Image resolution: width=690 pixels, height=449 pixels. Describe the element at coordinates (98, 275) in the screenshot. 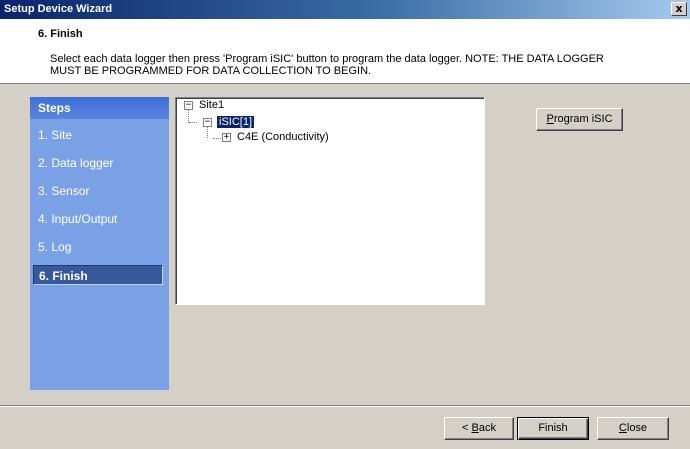

I see `step-finish: 6. Finish` at that location.